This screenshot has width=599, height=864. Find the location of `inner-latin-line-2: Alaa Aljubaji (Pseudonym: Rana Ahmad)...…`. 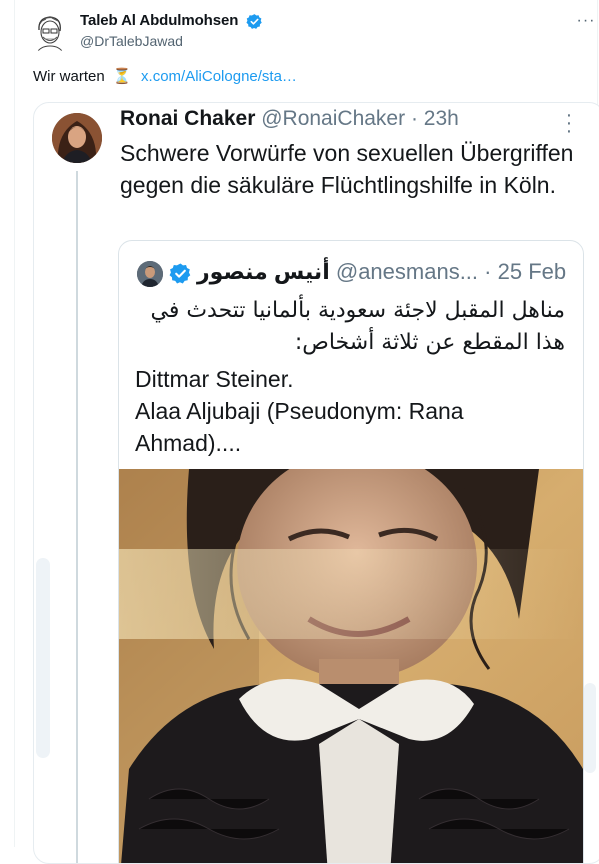

inner-latin-line-2: Alaa Aljubaji (Pseudonym: Rana Ahmad)...… is located at coordinates (299, 427).